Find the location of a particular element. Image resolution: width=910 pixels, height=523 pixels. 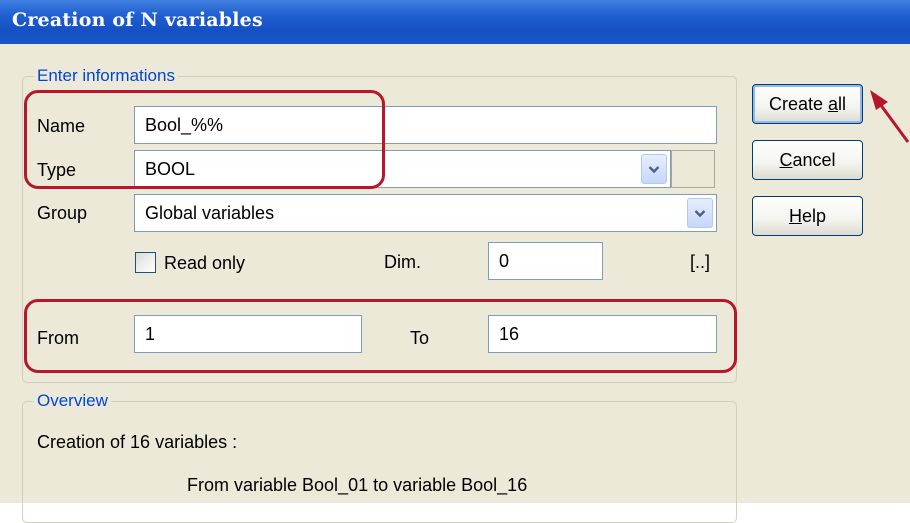

enter-informations-legend: Enter informations is located at coordinates (106, 76).